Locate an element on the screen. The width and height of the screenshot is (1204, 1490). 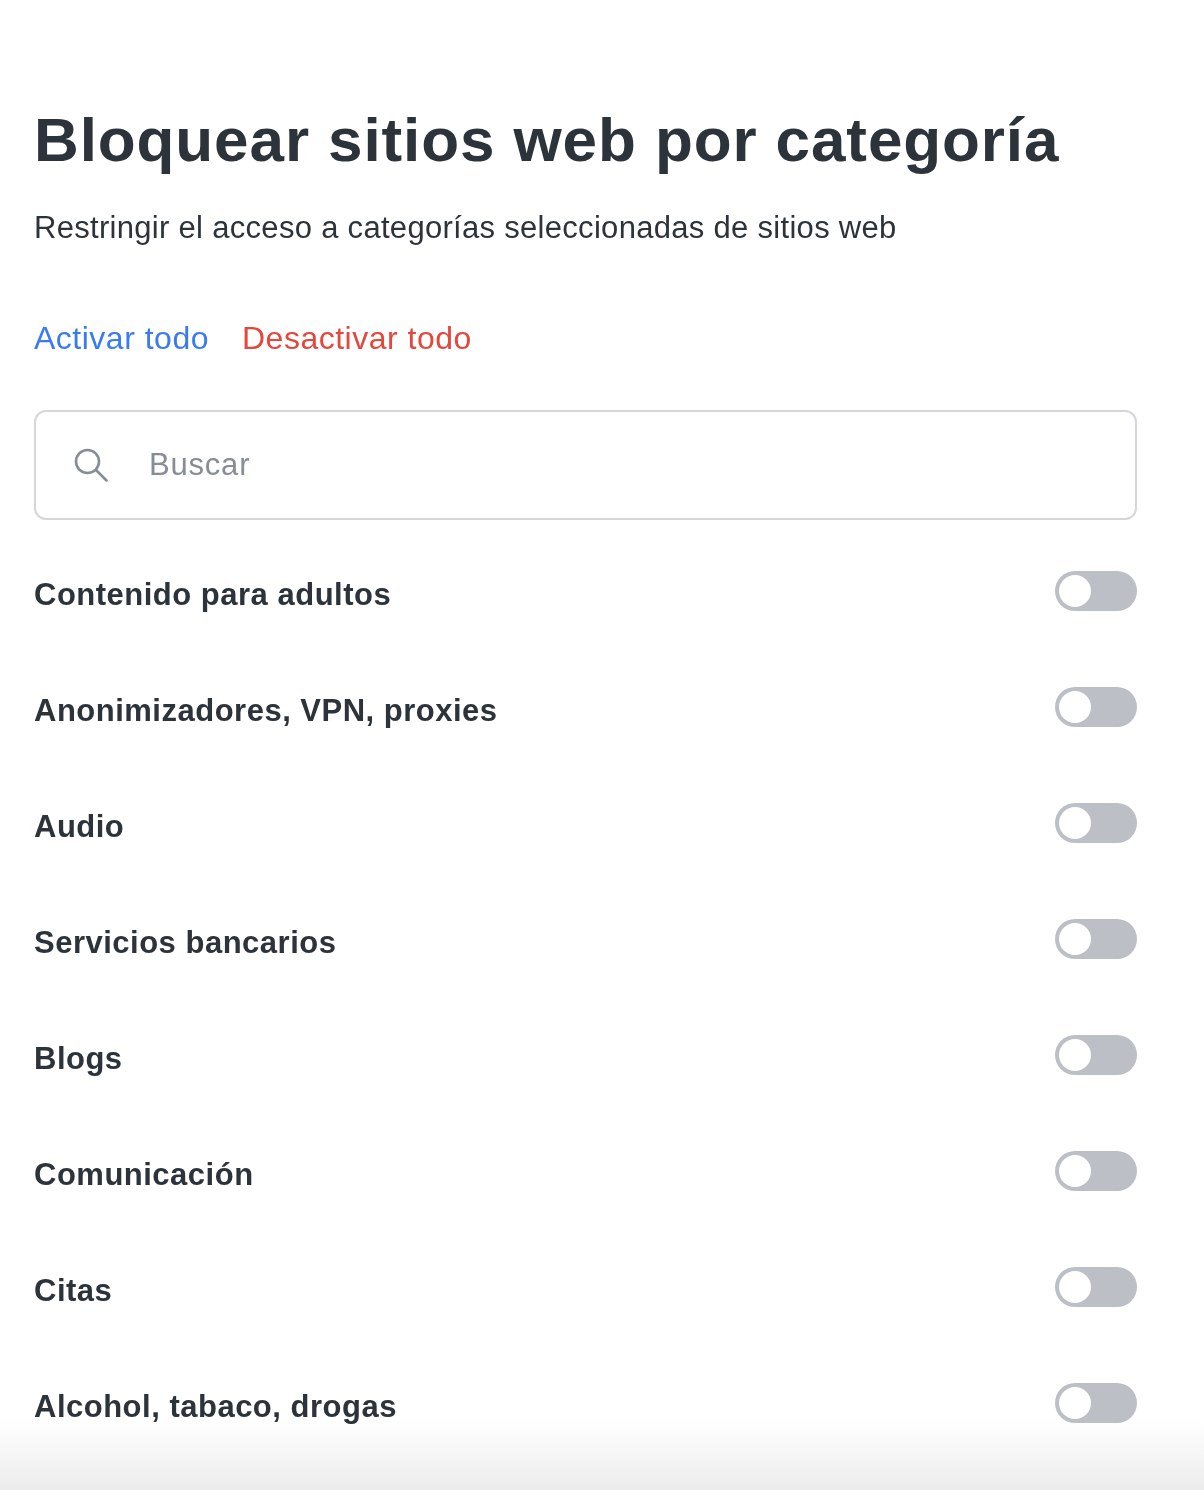
search-icon is located at coordinates (91, 465).